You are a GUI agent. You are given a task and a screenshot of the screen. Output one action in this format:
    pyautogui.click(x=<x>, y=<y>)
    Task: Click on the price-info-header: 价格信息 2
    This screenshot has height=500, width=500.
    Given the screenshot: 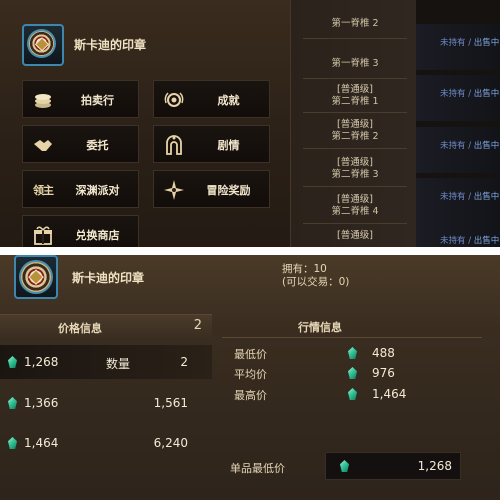 What is the action you would take?
    pyautogui.click(x=106, y=326)
    